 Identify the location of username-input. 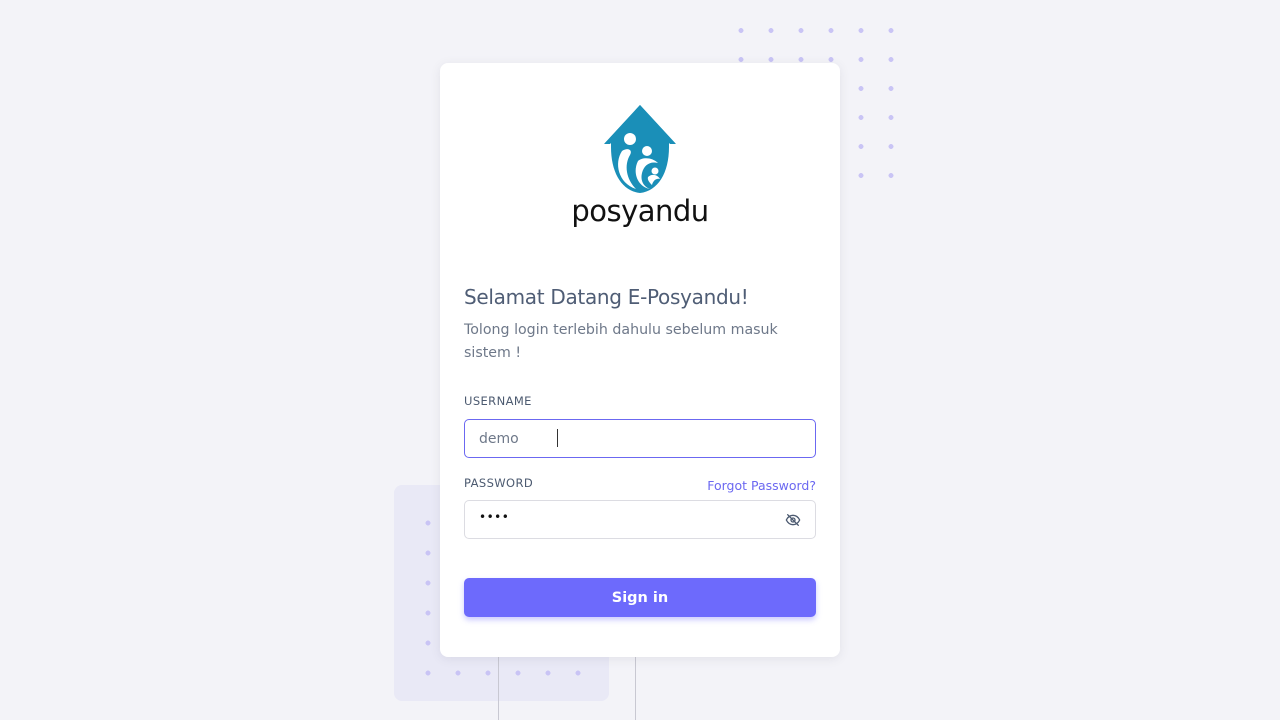
(640, 438).